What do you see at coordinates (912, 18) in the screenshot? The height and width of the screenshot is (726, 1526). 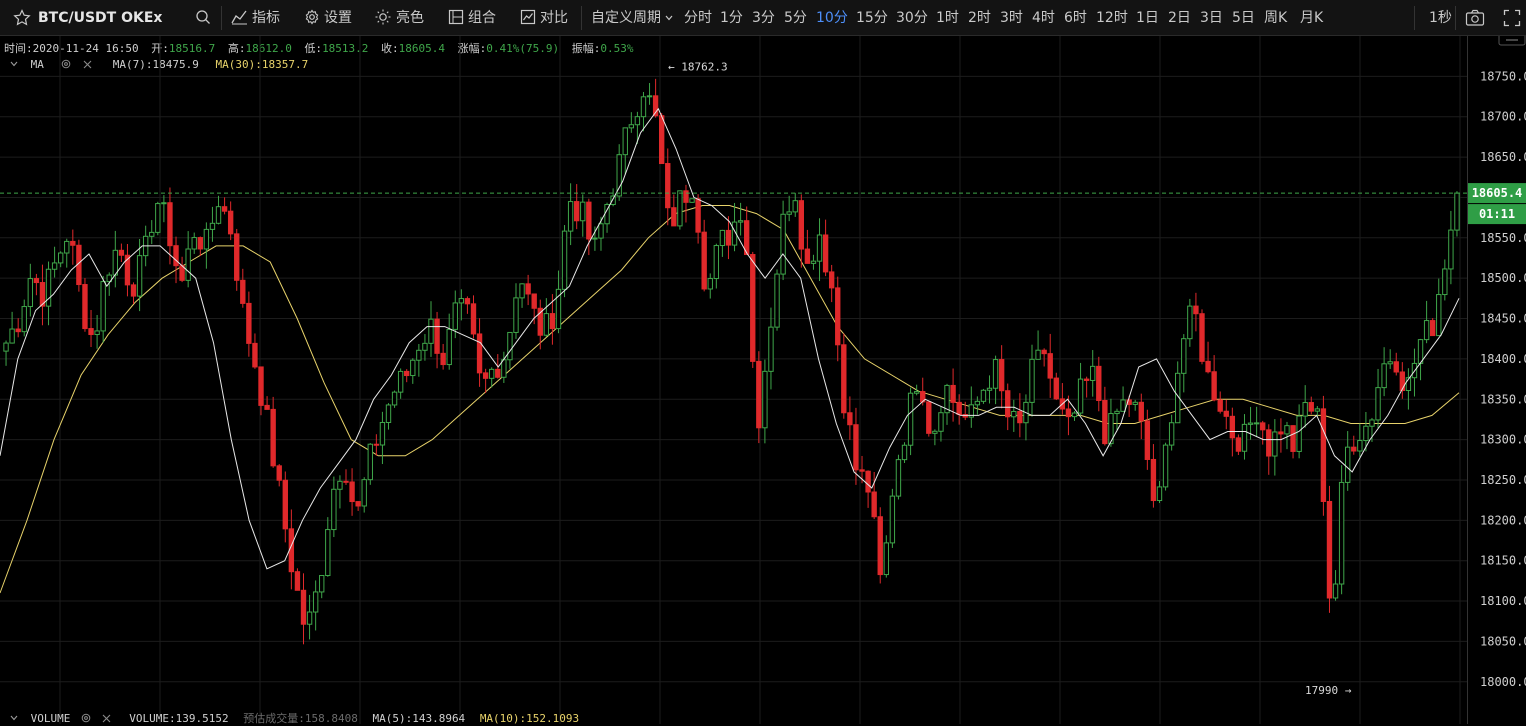 I see `period-option: 30分` at bounding box center [912, 18].